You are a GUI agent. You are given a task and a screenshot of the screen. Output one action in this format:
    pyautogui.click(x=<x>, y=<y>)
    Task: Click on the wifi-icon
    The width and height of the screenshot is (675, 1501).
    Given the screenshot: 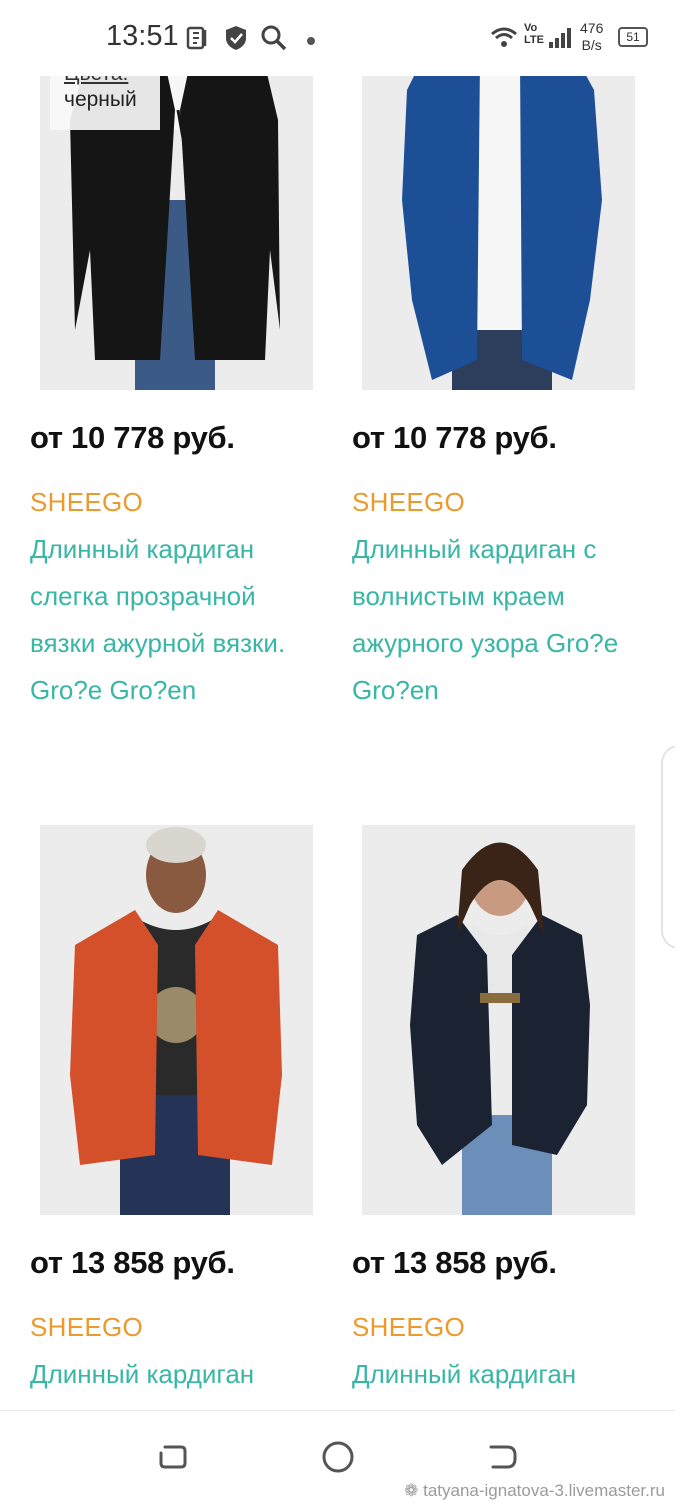 What is the action you would take?
    pyautogui.click(x=504, y=39)
    